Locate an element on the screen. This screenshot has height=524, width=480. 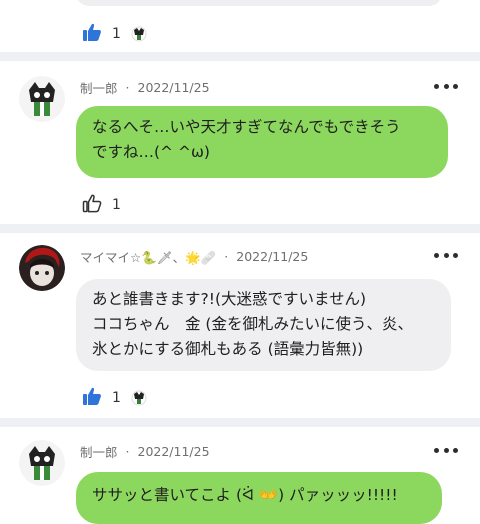
comment-line: なるへそ…いや天才すぎてなんでもできそう is located at coordinates (246, 127).